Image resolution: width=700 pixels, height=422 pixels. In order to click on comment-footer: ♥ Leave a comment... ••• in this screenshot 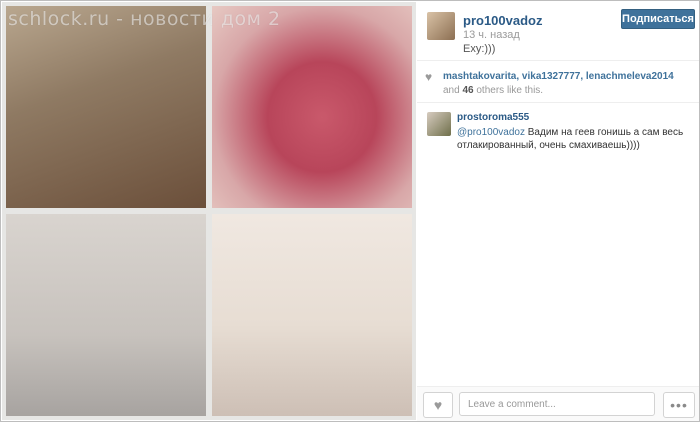, I will do `click(558, 403)`.